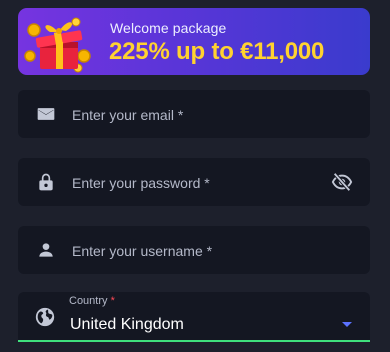 The width and height of the screenshot is (390, 352). What do you see at coordinates (57, 45) in the screenshot?
I see `gift-box-icon` at bounding box center [57, 45].